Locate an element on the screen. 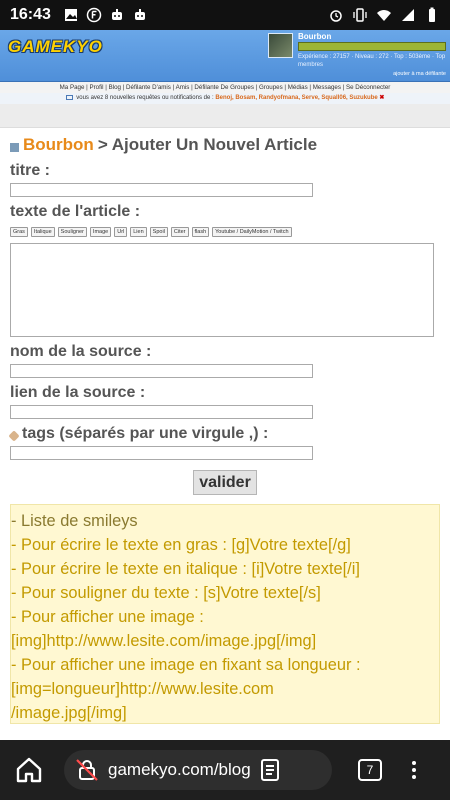  tags-input is located at coordinates (161, 453).